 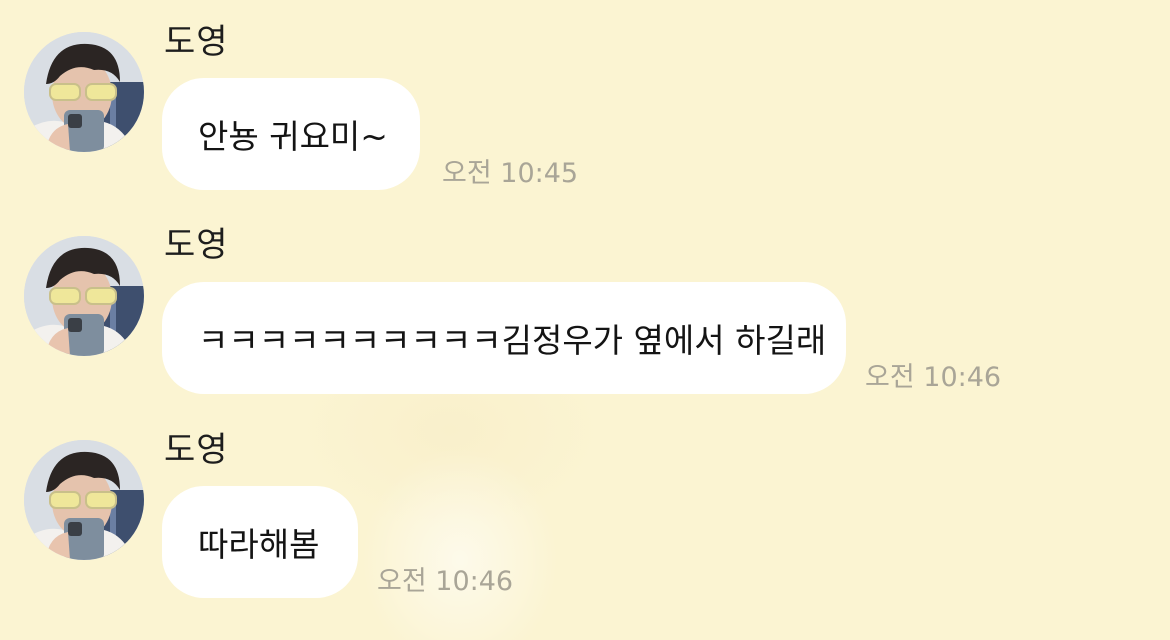 I want to click on message-bubble: 안뇽 귀요미~, so click(x=291, y=134).